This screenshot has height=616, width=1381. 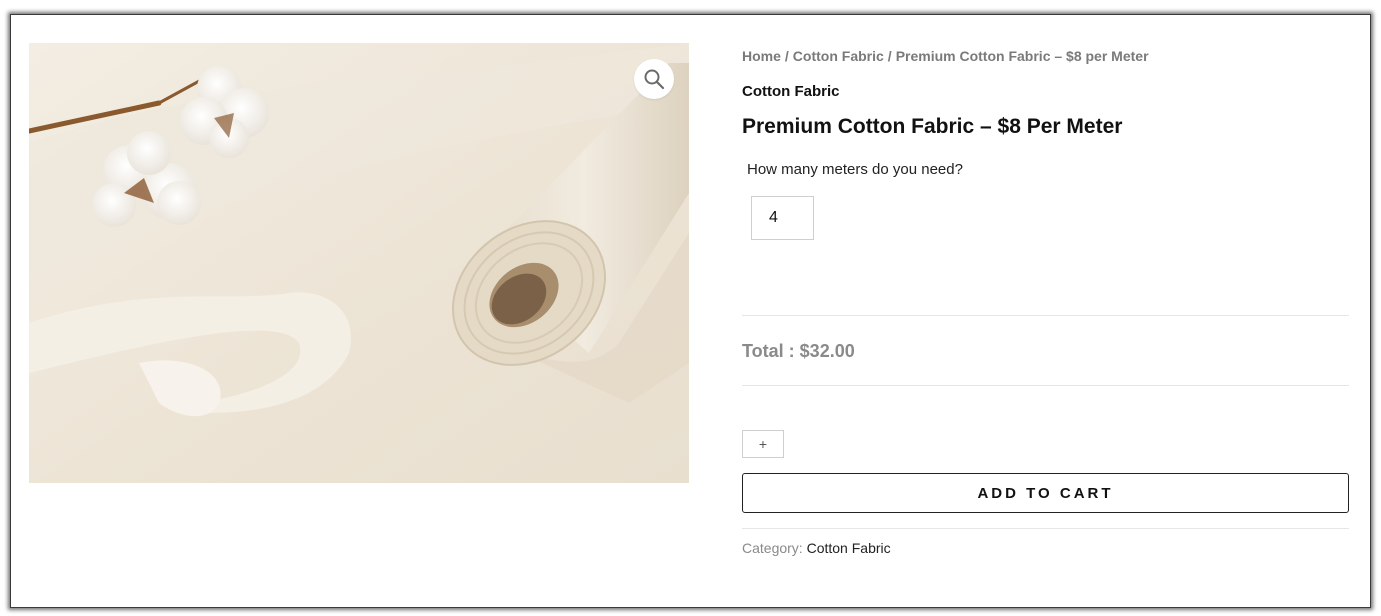 I want to click on meta-category-link: Cotton Fabric, so click(x=849, y=548).